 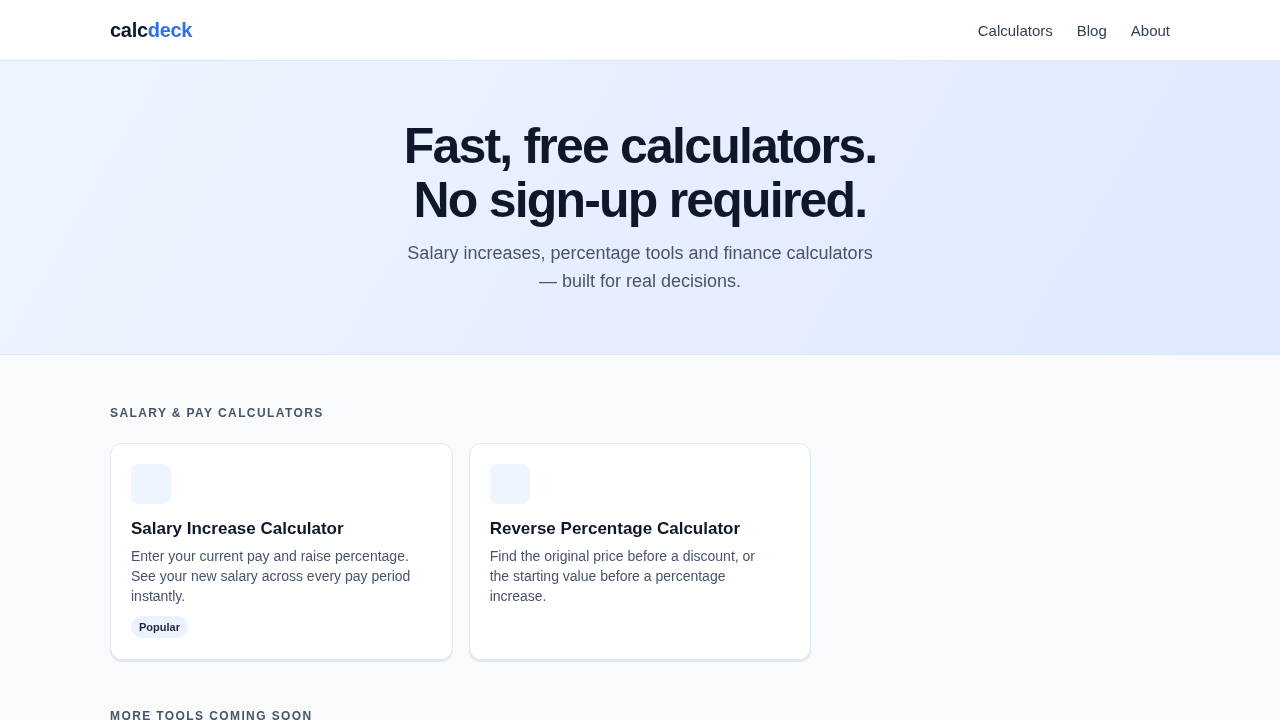 What do you see at coordinates (211, 714) in the screenshot?
I see `section-heading: MORE TOOLS COMING SOON` at bounding box center [211, 714].